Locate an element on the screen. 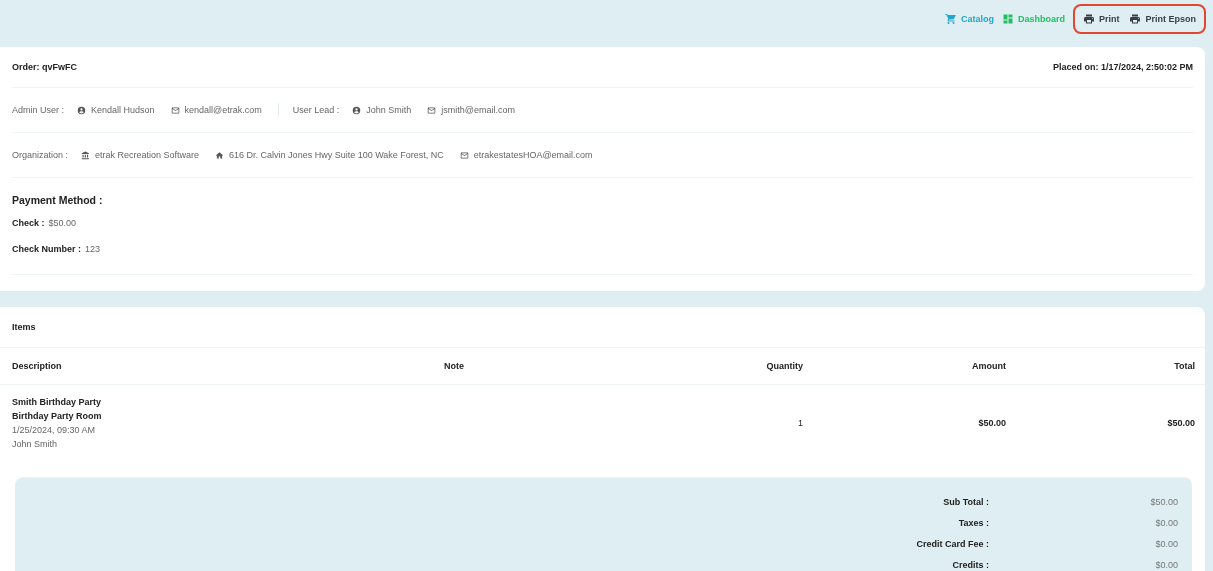  organization-email: etrakestatesHOA@email.com is located at coordinates (533, 155).